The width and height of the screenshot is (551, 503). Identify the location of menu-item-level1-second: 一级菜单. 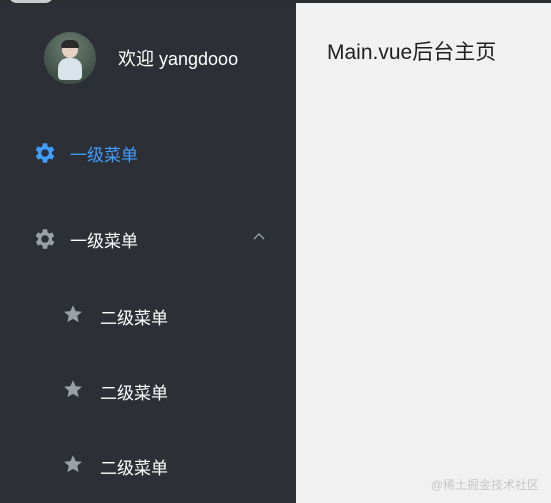
(148, 239).